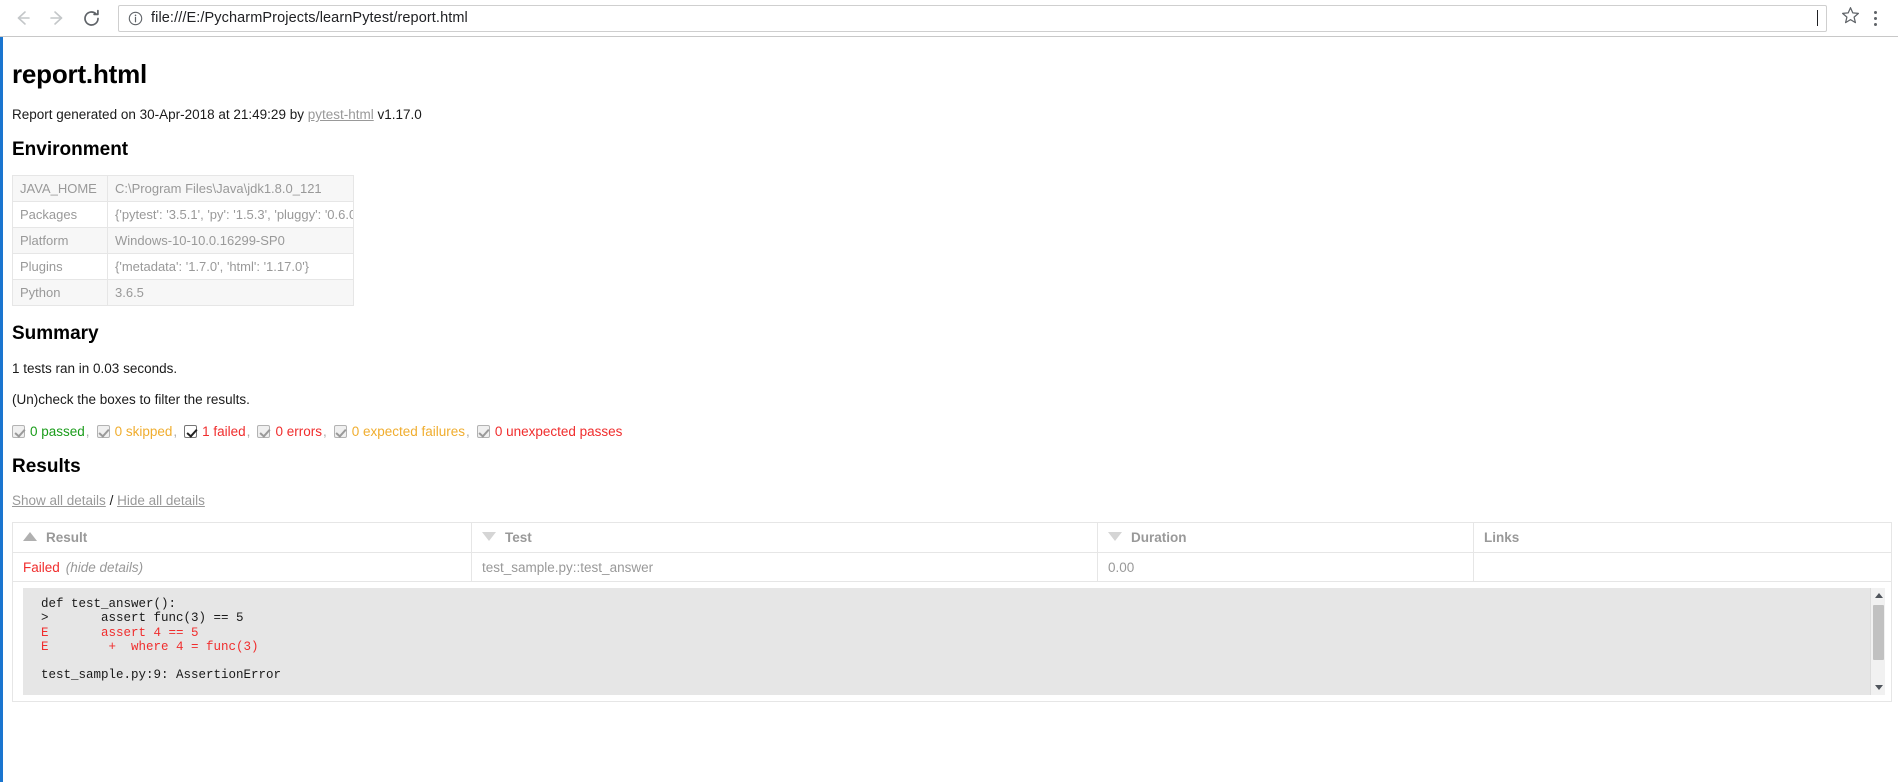 This screenshot has height=782, width=1898. I want to click on filter-passed: 0 passed, so click(48, 431).